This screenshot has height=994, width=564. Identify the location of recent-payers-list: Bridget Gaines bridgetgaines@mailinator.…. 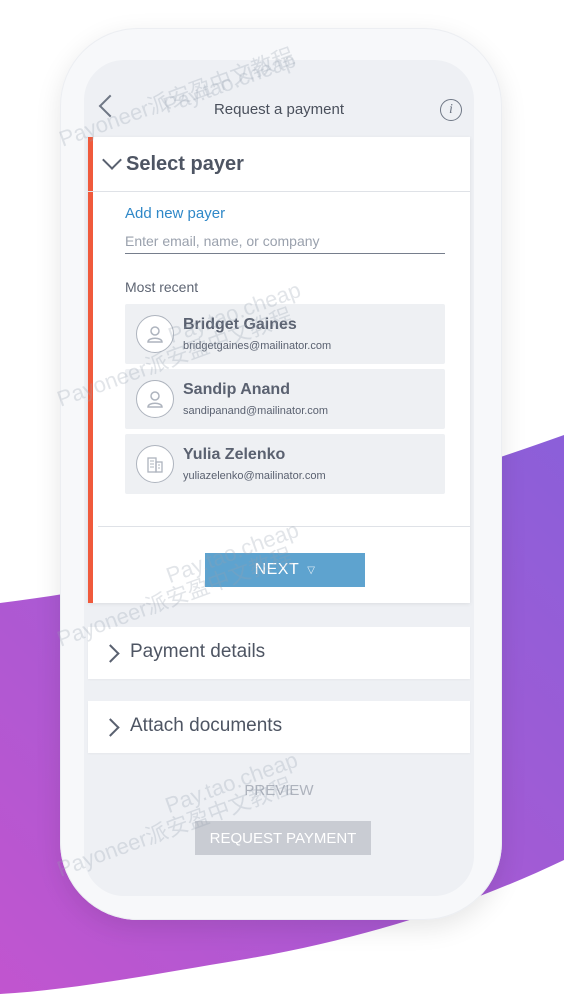
(285, 401).